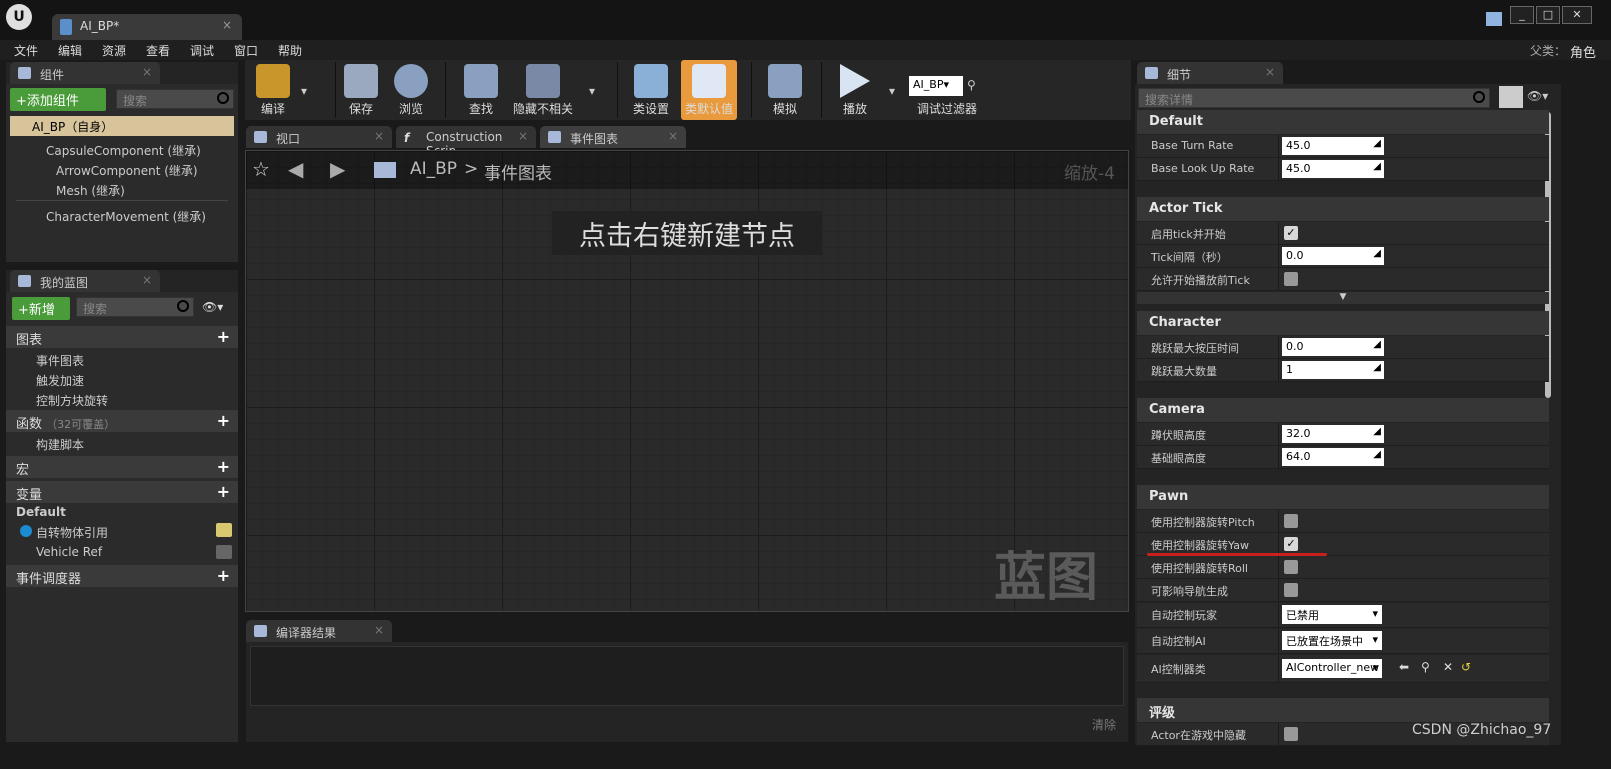 The width and height of the screenshot is (1611, 769). I want to click on class-defaults-button: 类默认值, so click(709, 90).